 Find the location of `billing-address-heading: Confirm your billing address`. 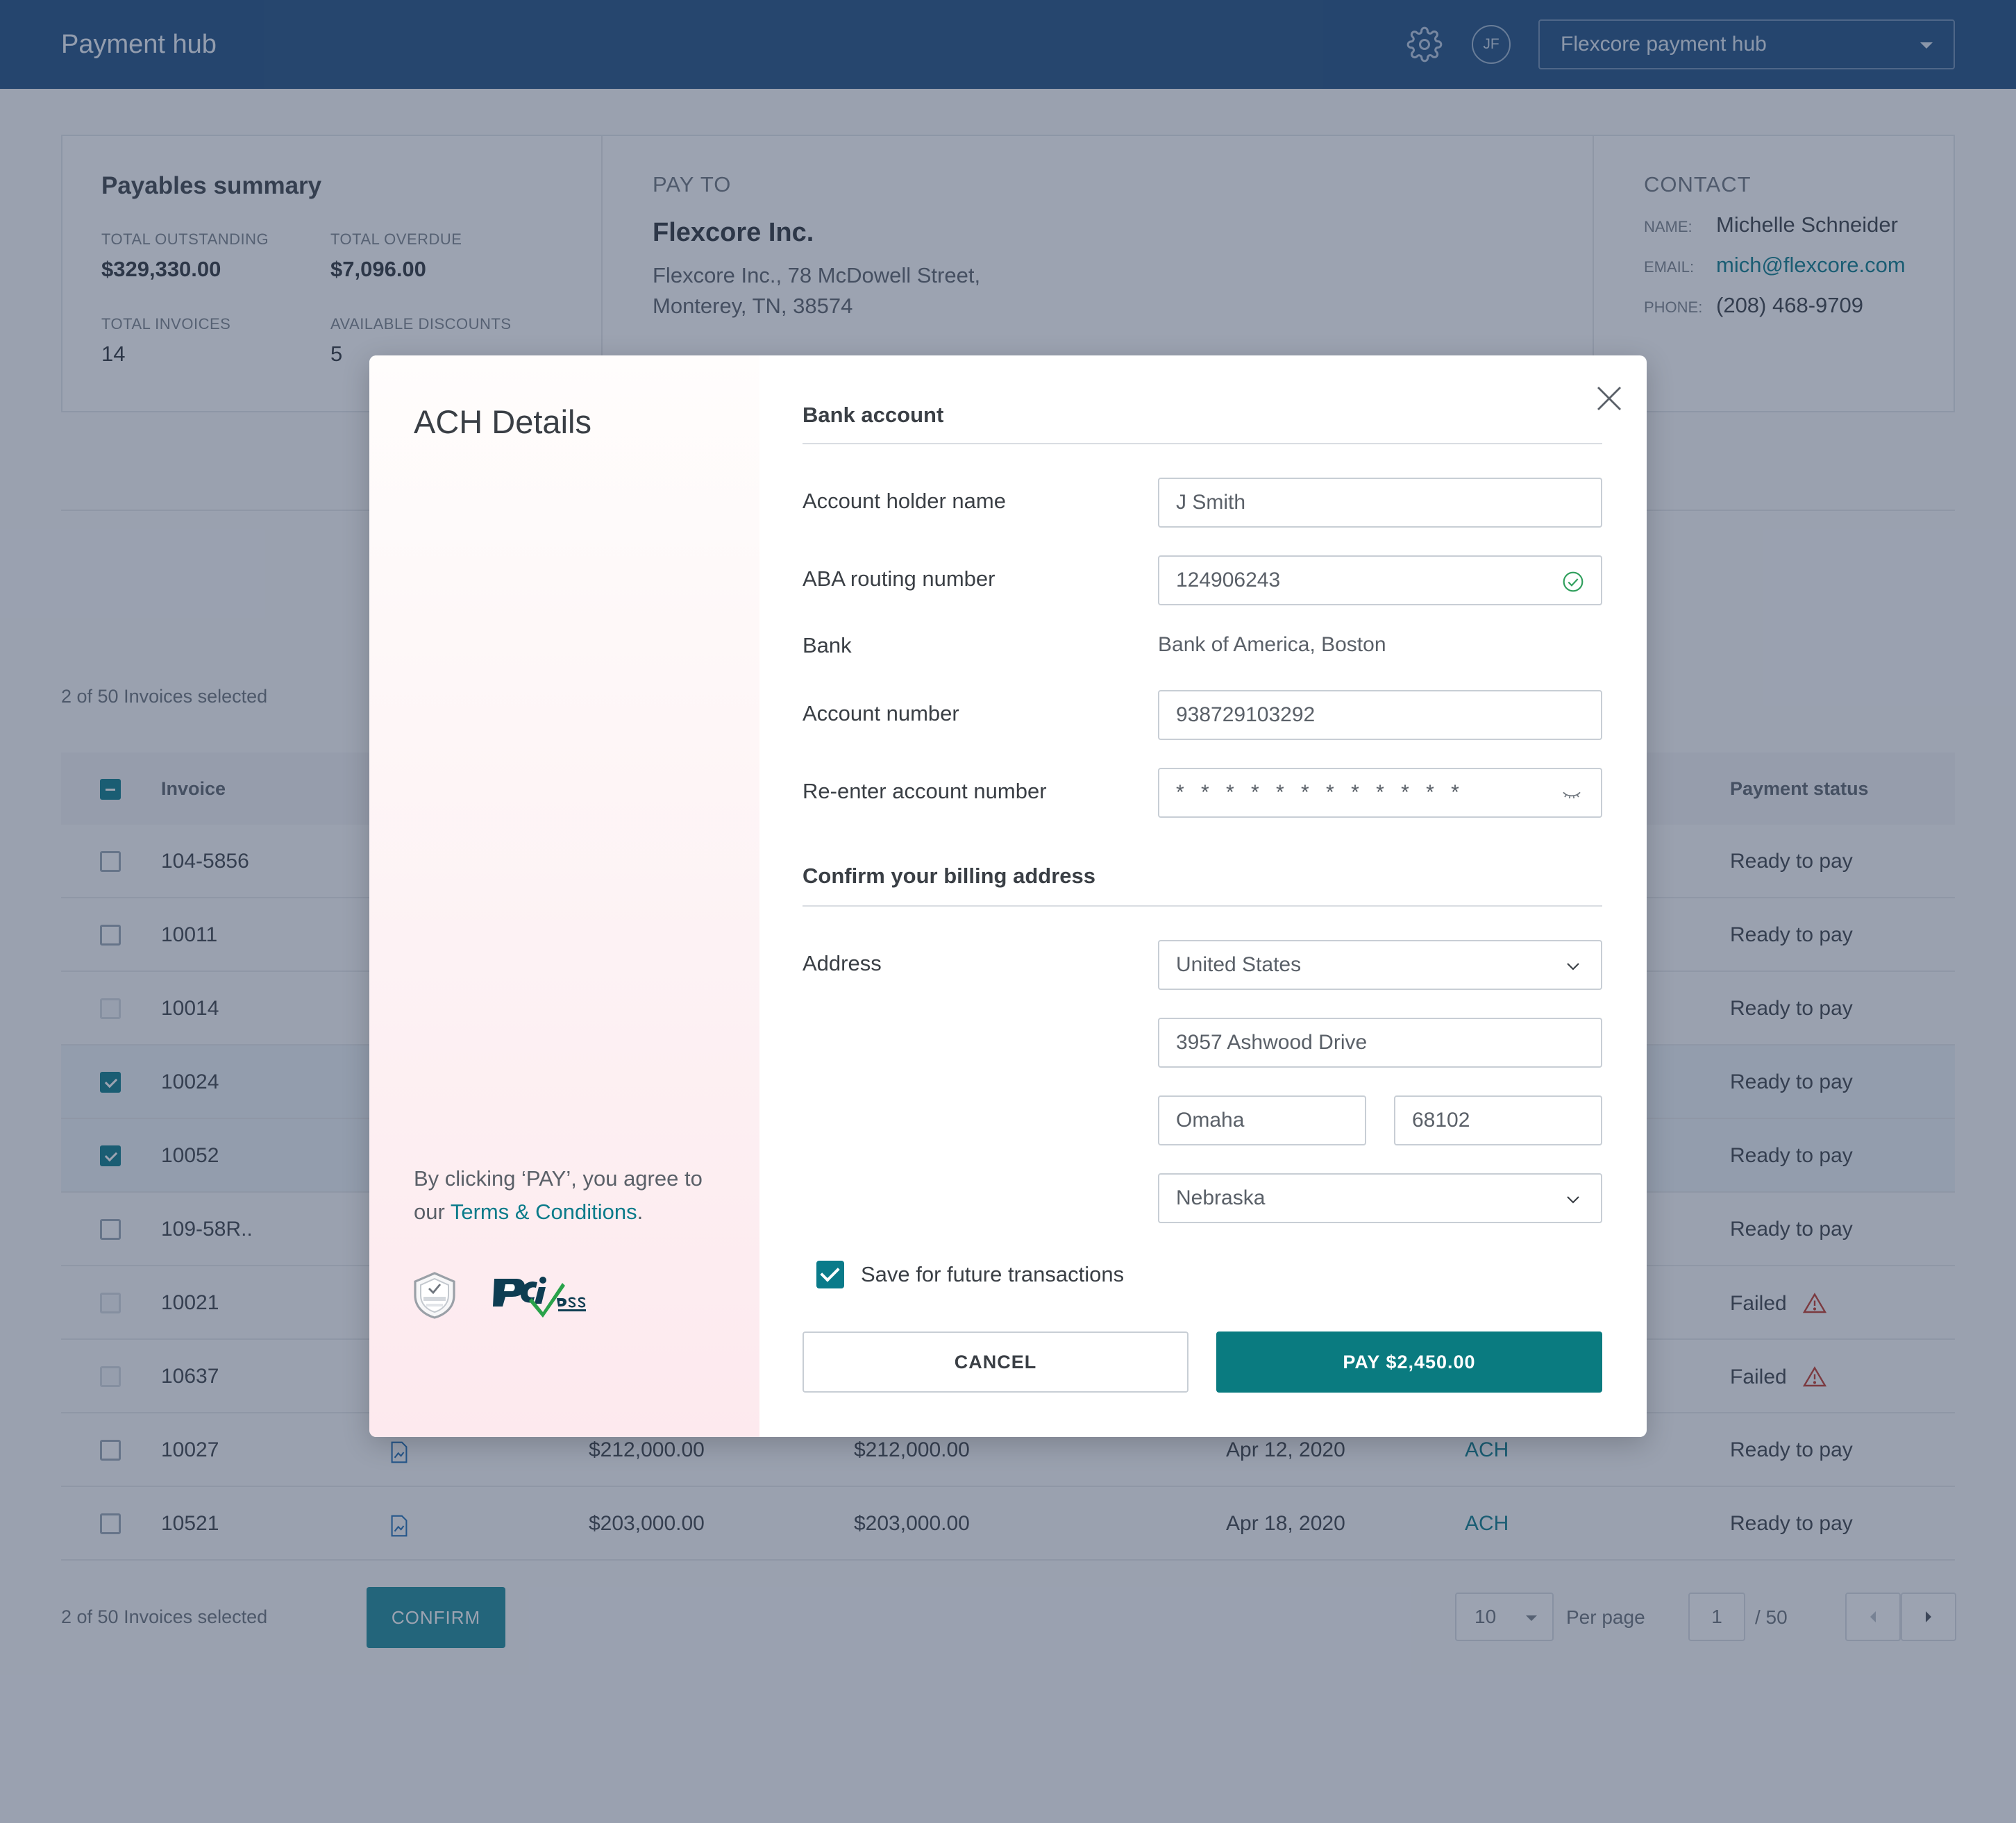

billing-address-heading: Confirm your billing address is located at coordinates (949, 876).